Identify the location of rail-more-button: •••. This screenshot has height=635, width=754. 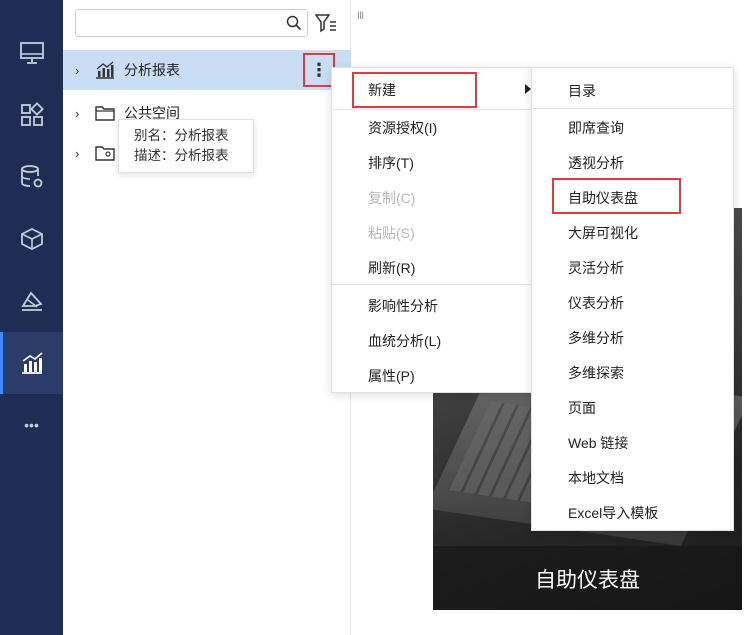
(31, 425).